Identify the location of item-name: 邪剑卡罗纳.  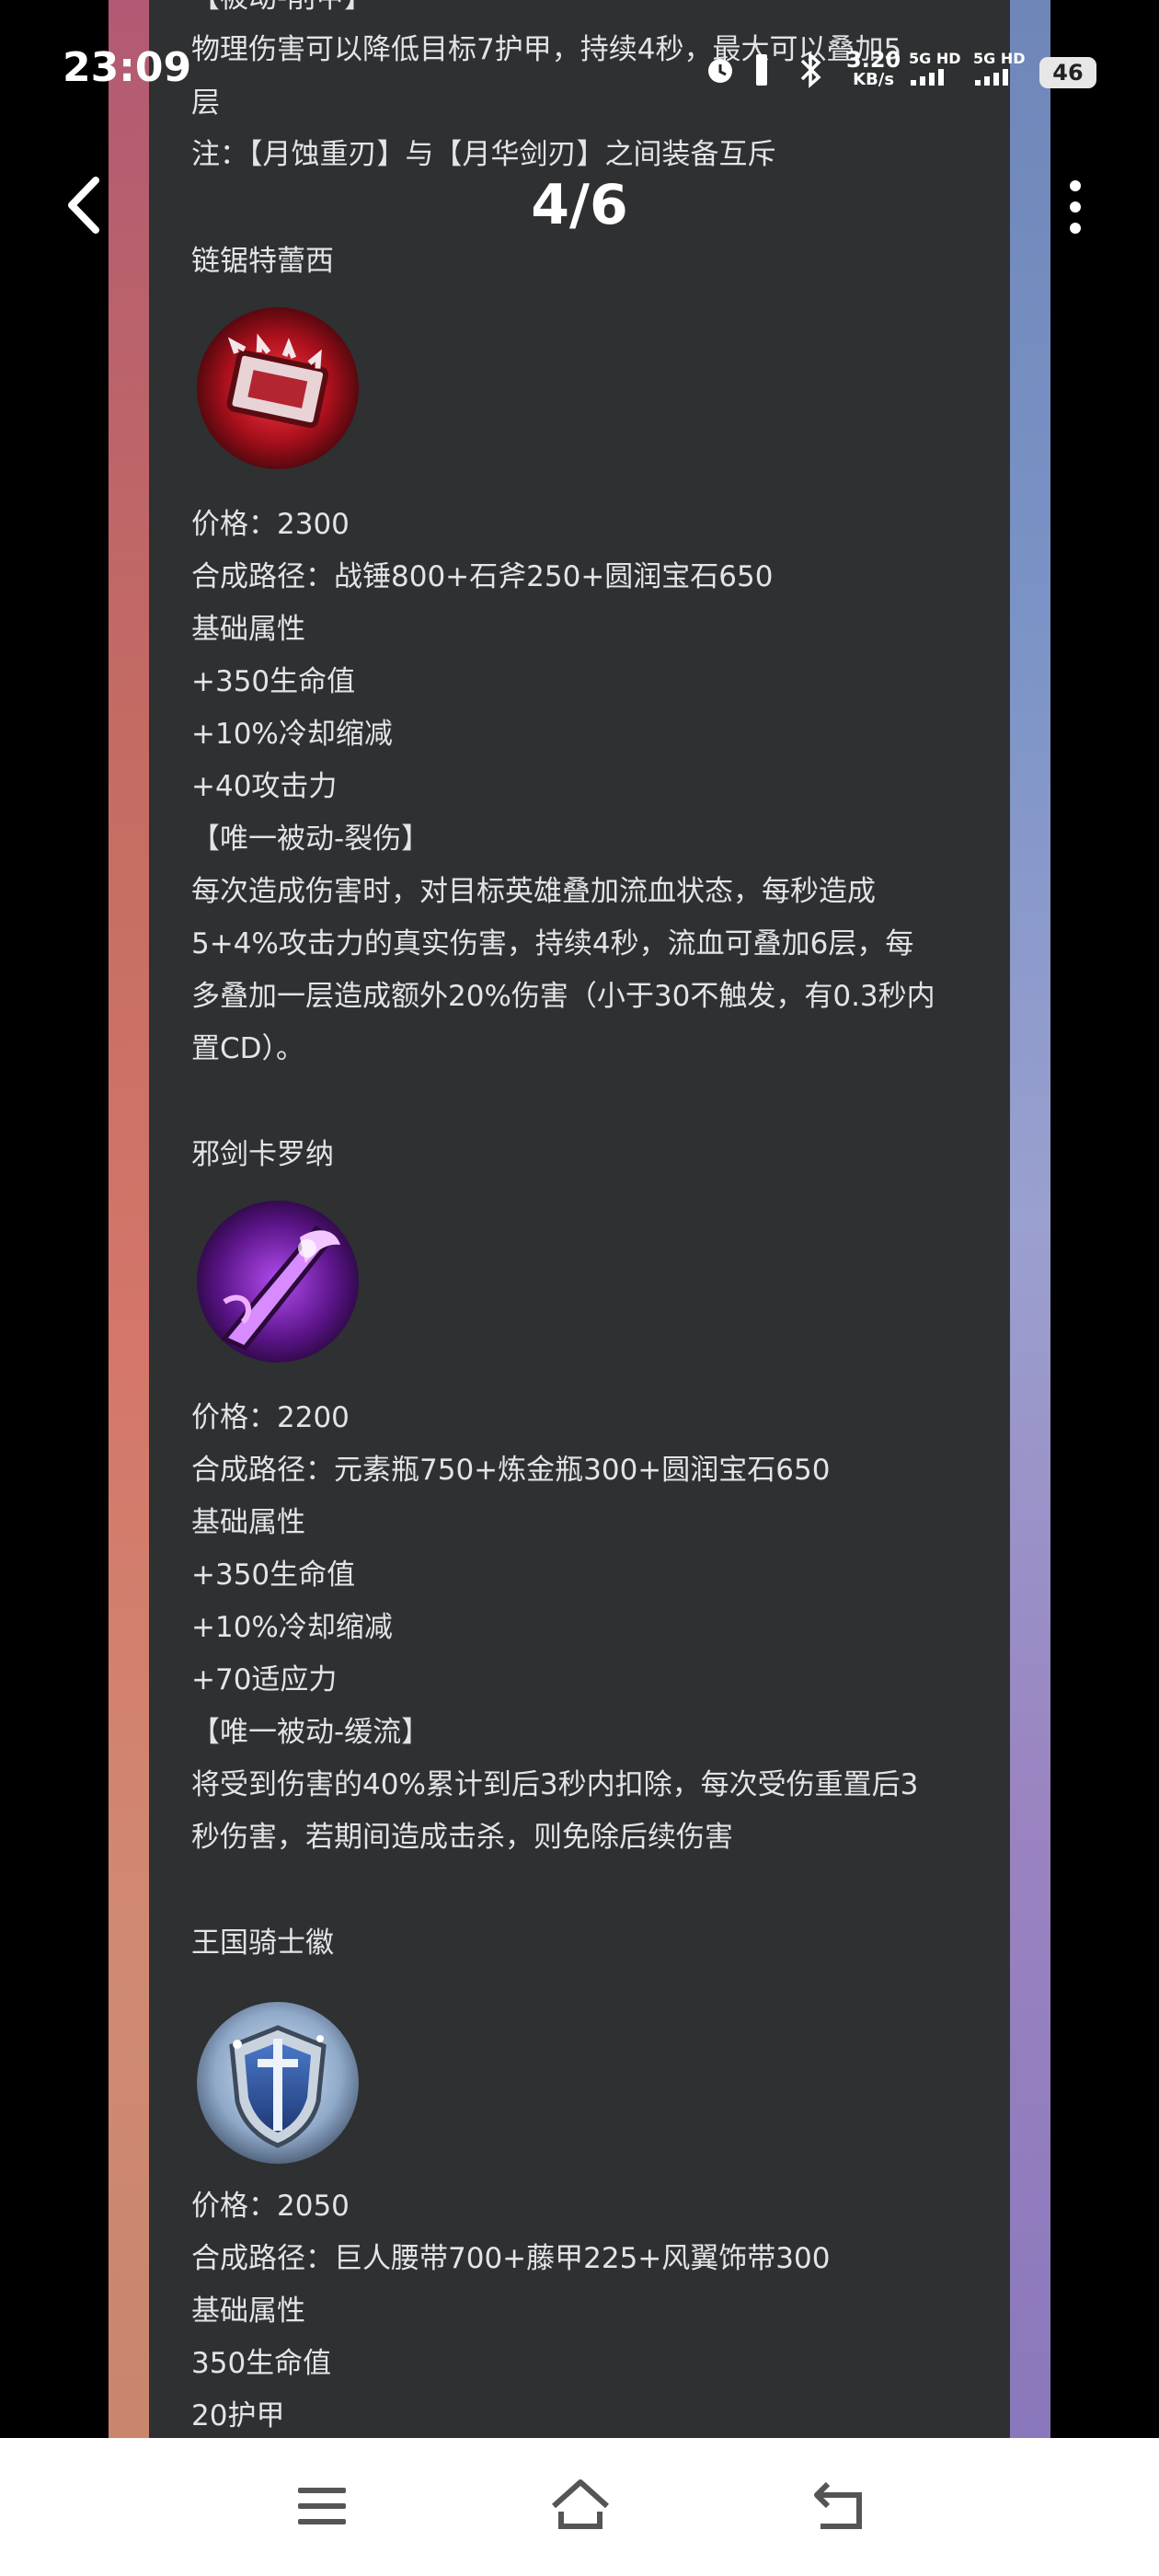
(262, 1154).